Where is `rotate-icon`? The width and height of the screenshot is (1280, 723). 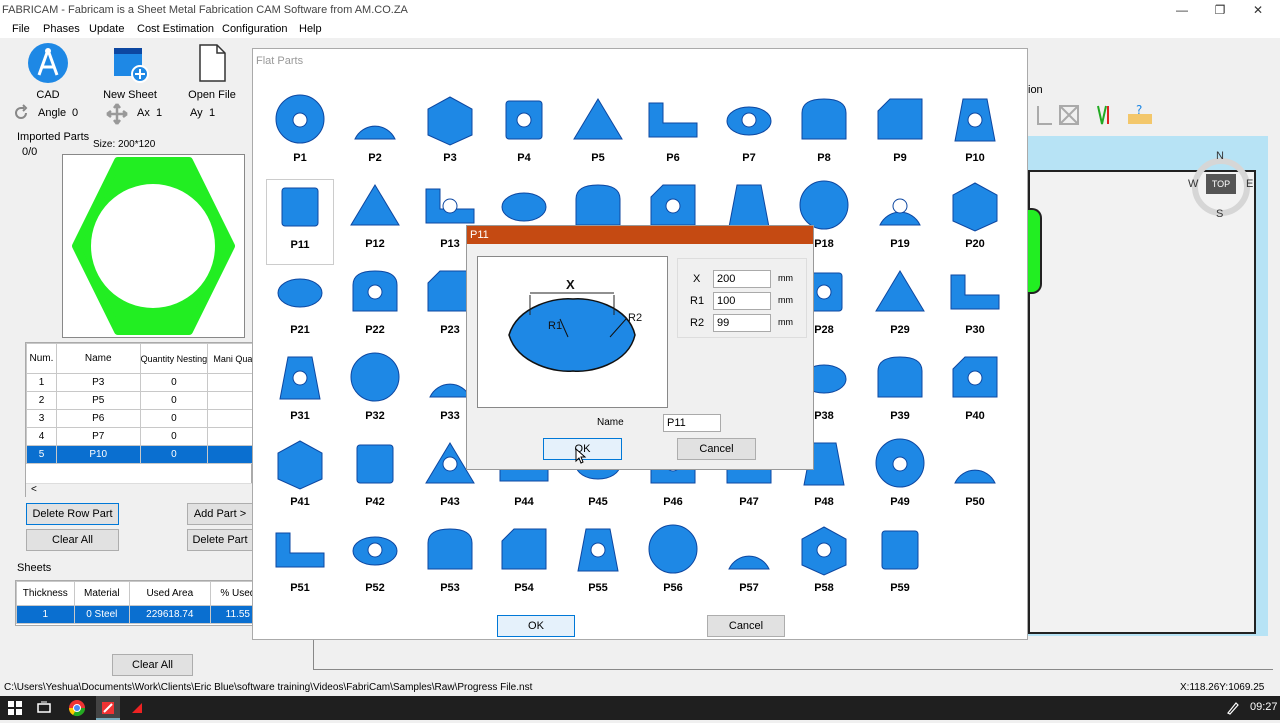 rotate-icon is located at coordinates (21, 113).